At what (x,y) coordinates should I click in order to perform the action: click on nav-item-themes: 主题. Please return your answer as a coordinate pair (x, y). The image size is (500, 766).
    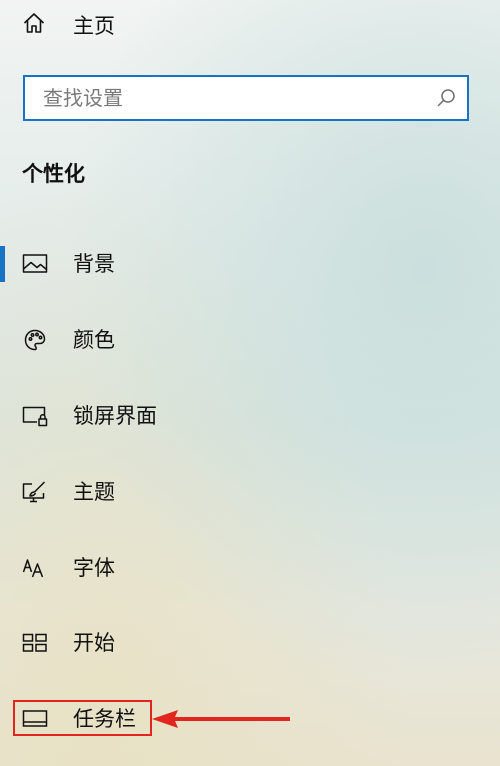
    Looking at the image, I should click on (150, 492).